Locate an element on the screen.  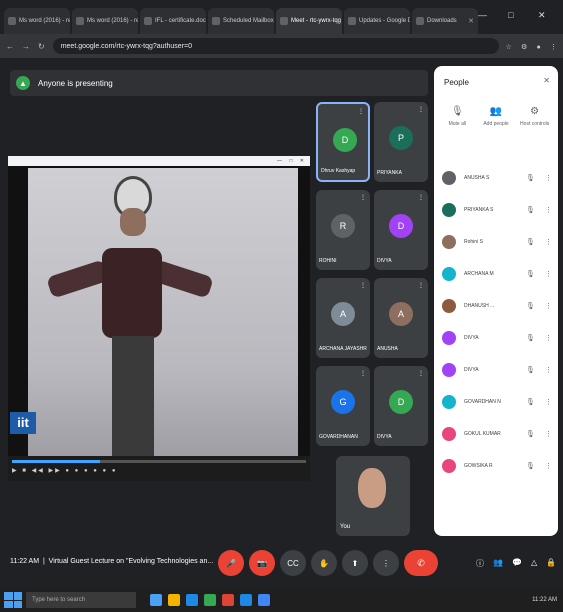
chat-icon: 💬 is located at coordinates (517, 563).